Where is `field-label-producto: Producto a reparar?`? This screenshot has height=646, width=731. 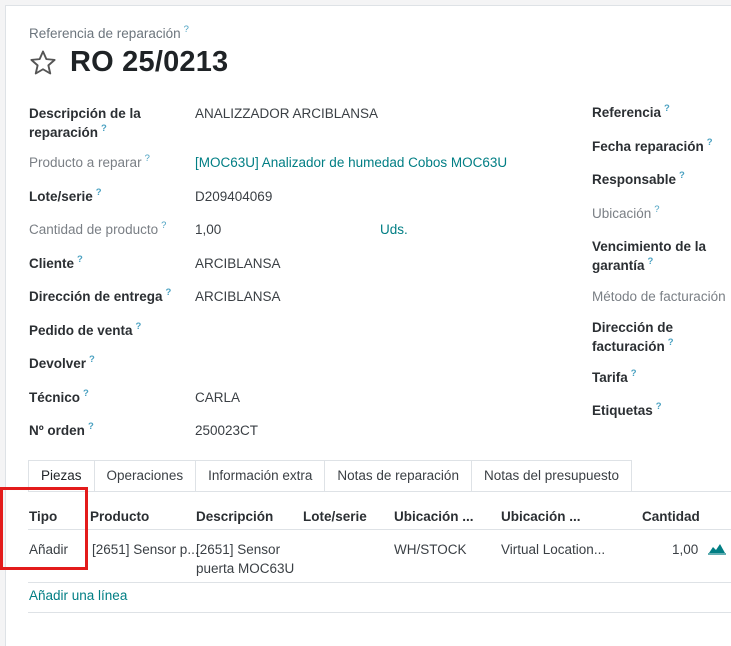
field-label-producto: Producto a reparar? is located at coordinates (89, 162).